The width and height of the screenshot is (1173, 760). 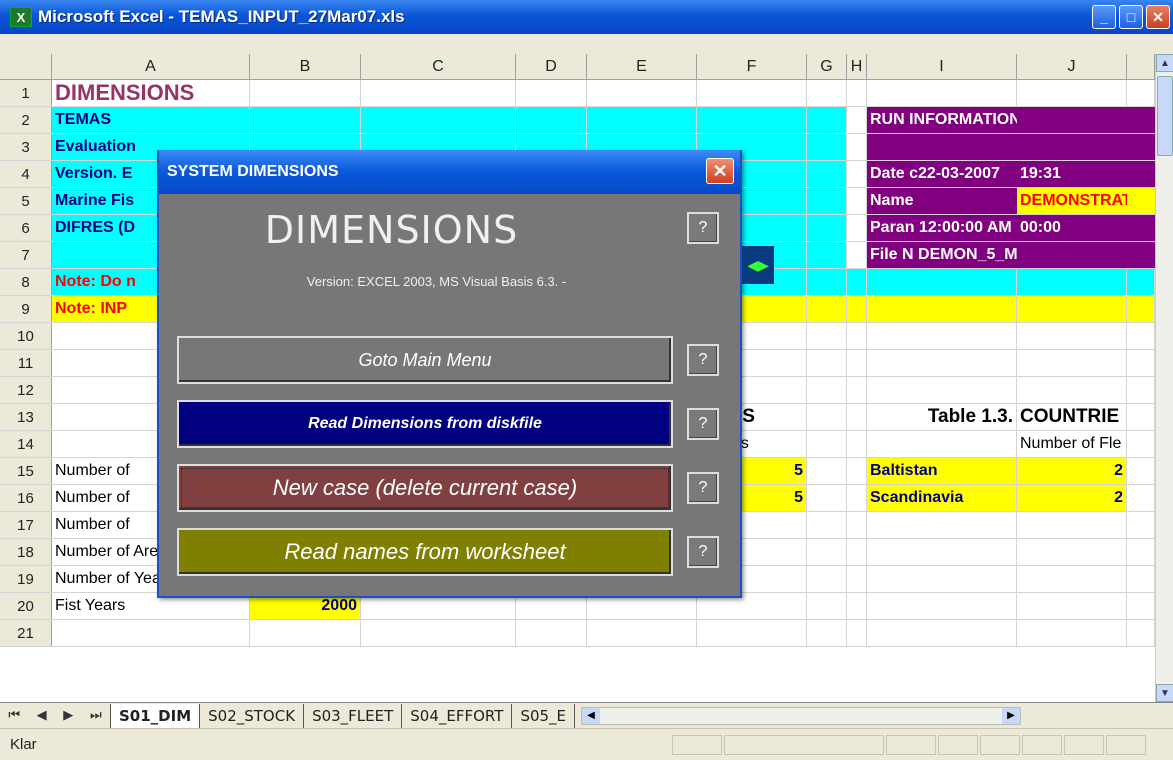 What do you see at coordinates (942, 498) in the screenshot?
I see `cell: Scandinavia` at bounding box center [942, 498].